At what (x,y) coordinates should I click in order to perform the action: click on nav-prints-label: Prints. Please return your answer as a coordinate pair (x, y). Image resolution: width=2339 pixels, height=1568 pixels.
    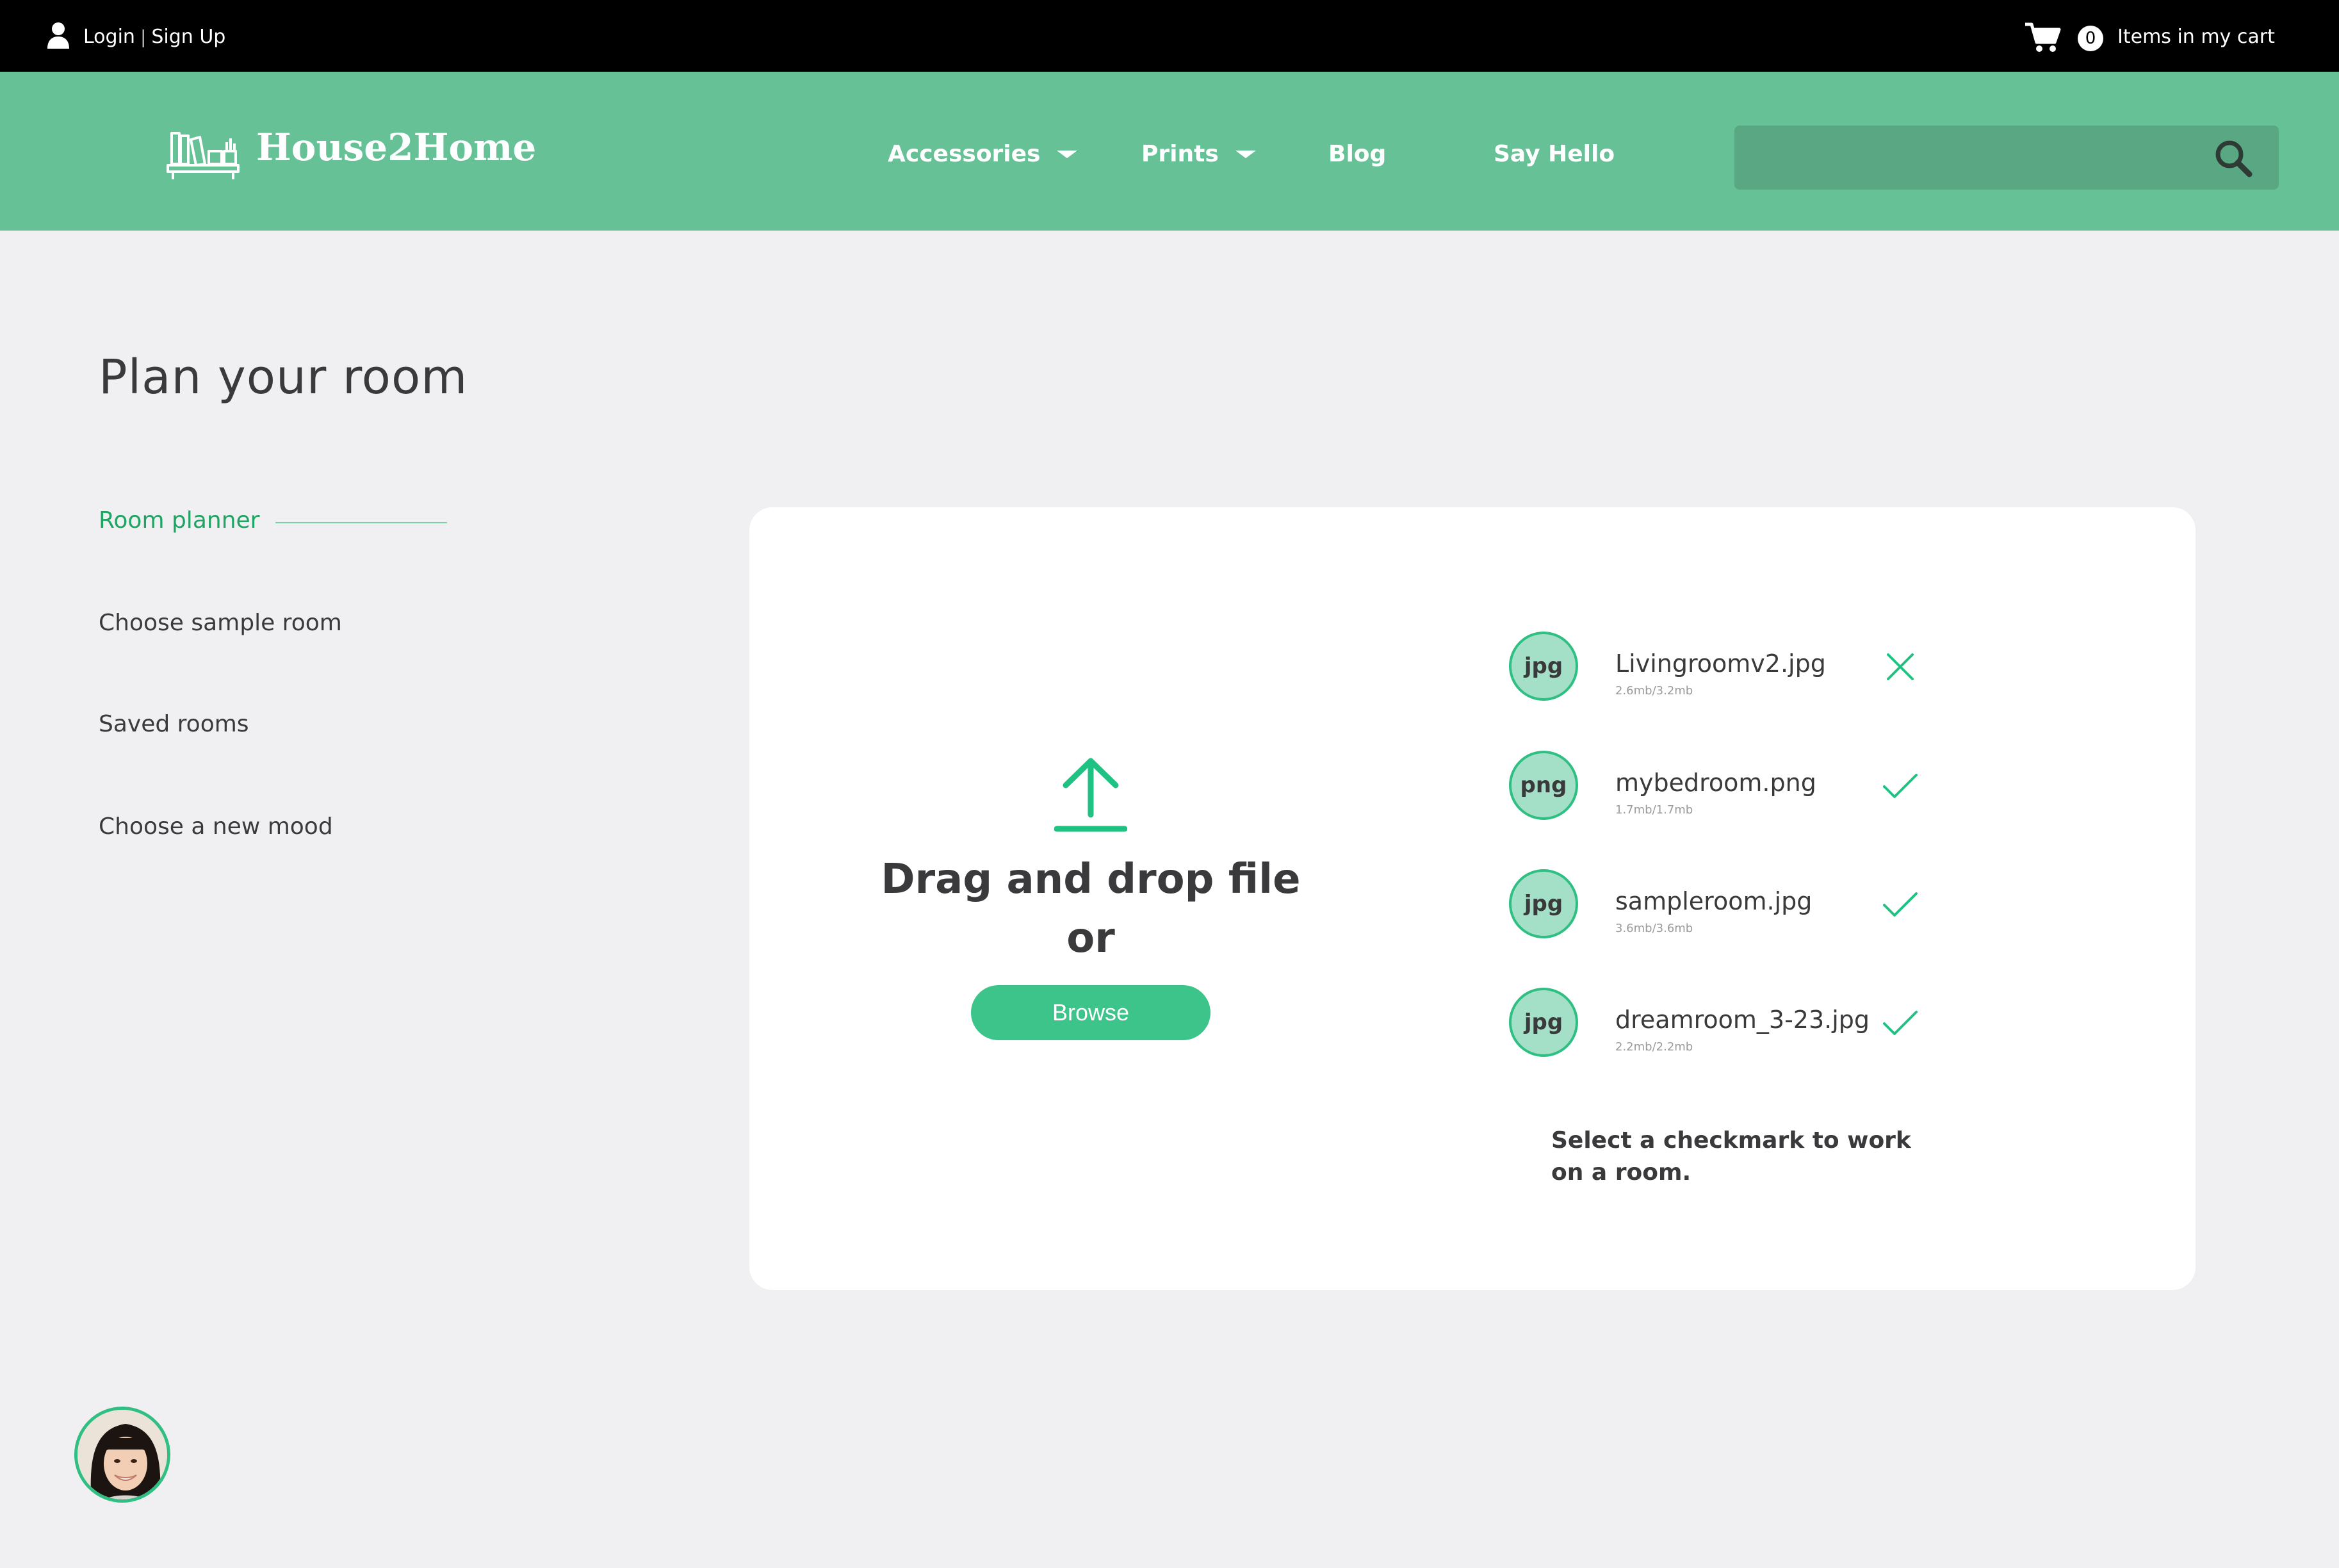
    Looking at the image, I should click on (1180, 154).